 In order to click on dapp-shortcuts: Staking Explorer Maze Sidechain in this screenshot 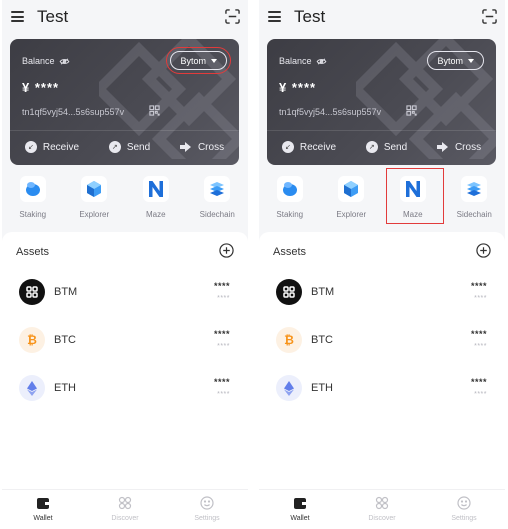, I will do `click(125, 198)`.